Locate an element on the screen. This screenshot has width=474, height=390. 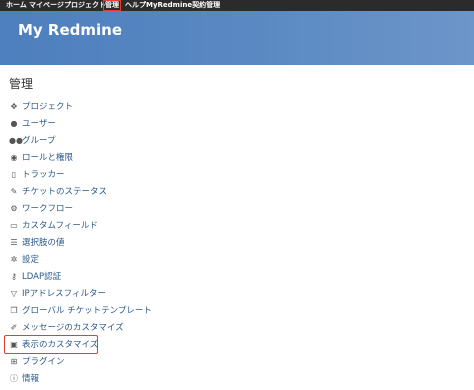
projects-icon: ✥ is located at coordinates (14, 106).